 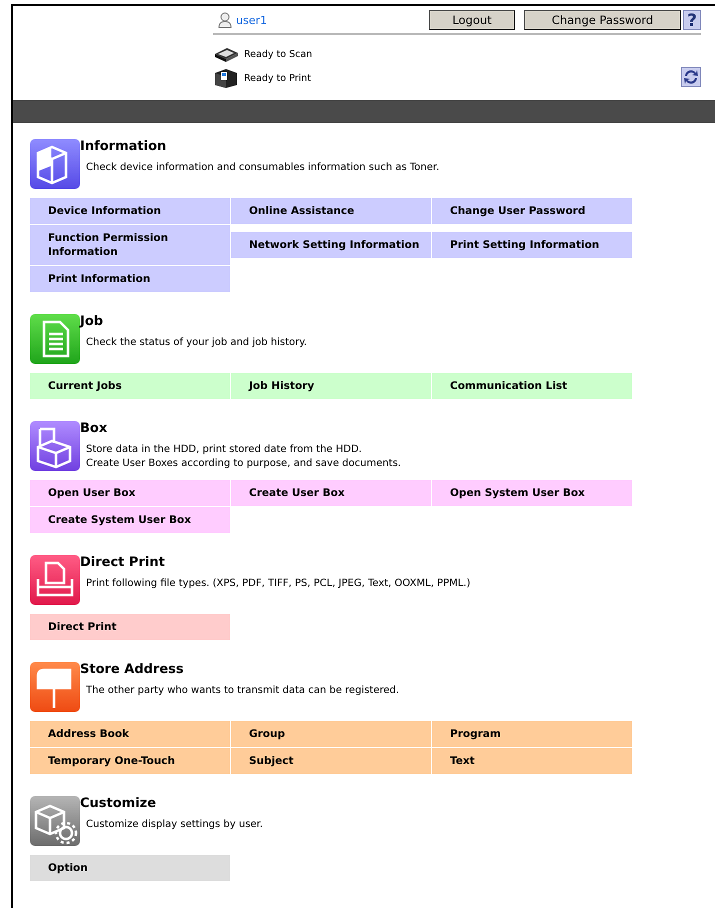 I want to click on box-gear-icon, so click(x=55, y=821).